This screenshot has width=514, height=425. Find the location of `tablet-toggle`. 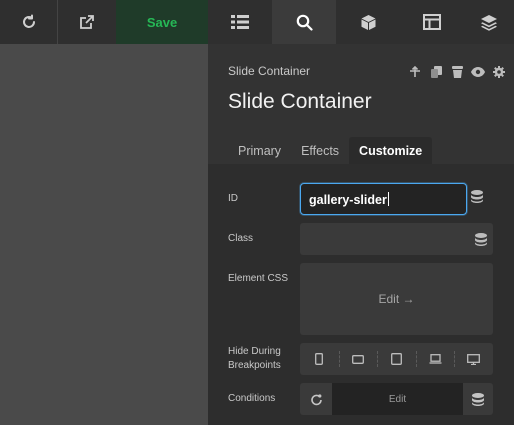

tablet-toggle is located at coordinates (396, 359).